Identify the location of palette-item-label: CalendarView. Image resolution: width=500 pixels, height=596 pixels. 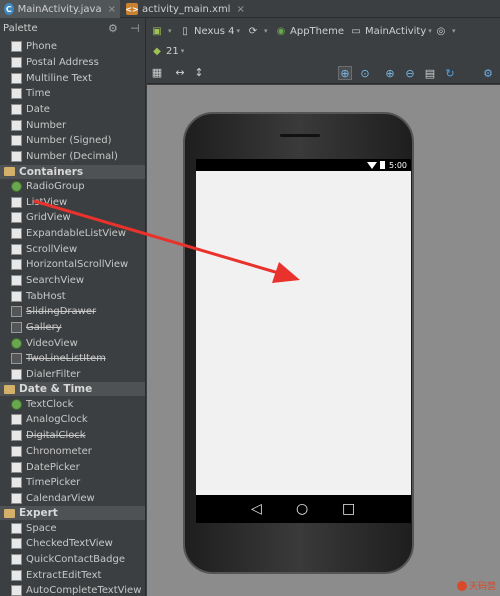
(60, 498).